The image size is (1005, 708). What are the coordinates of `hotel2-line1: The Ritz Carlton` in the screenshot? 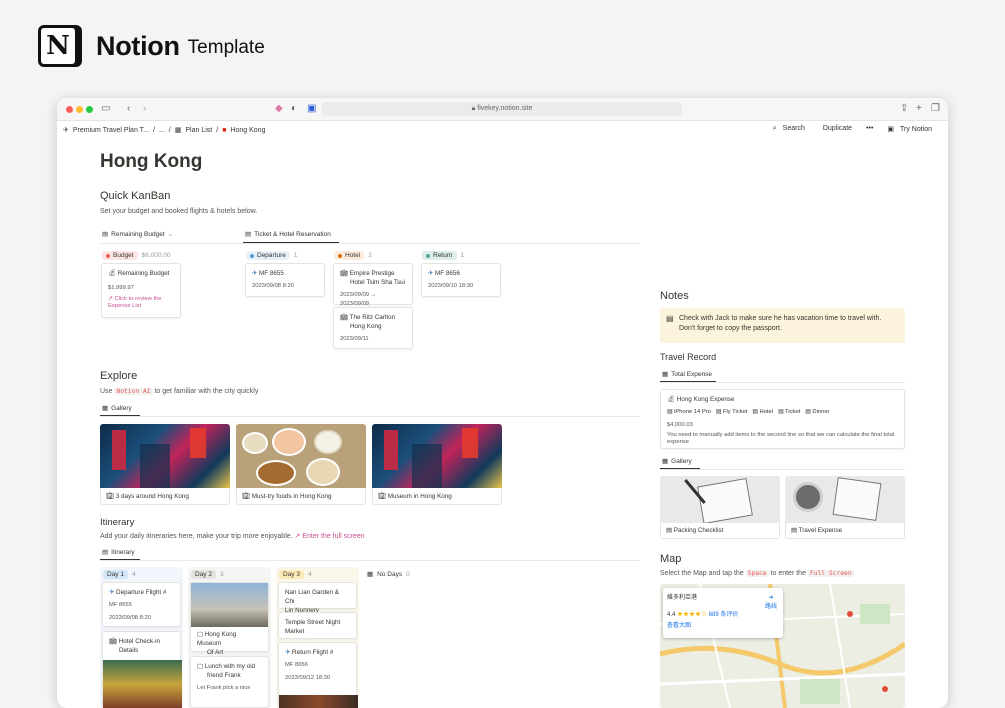 It's located at (372, 317).